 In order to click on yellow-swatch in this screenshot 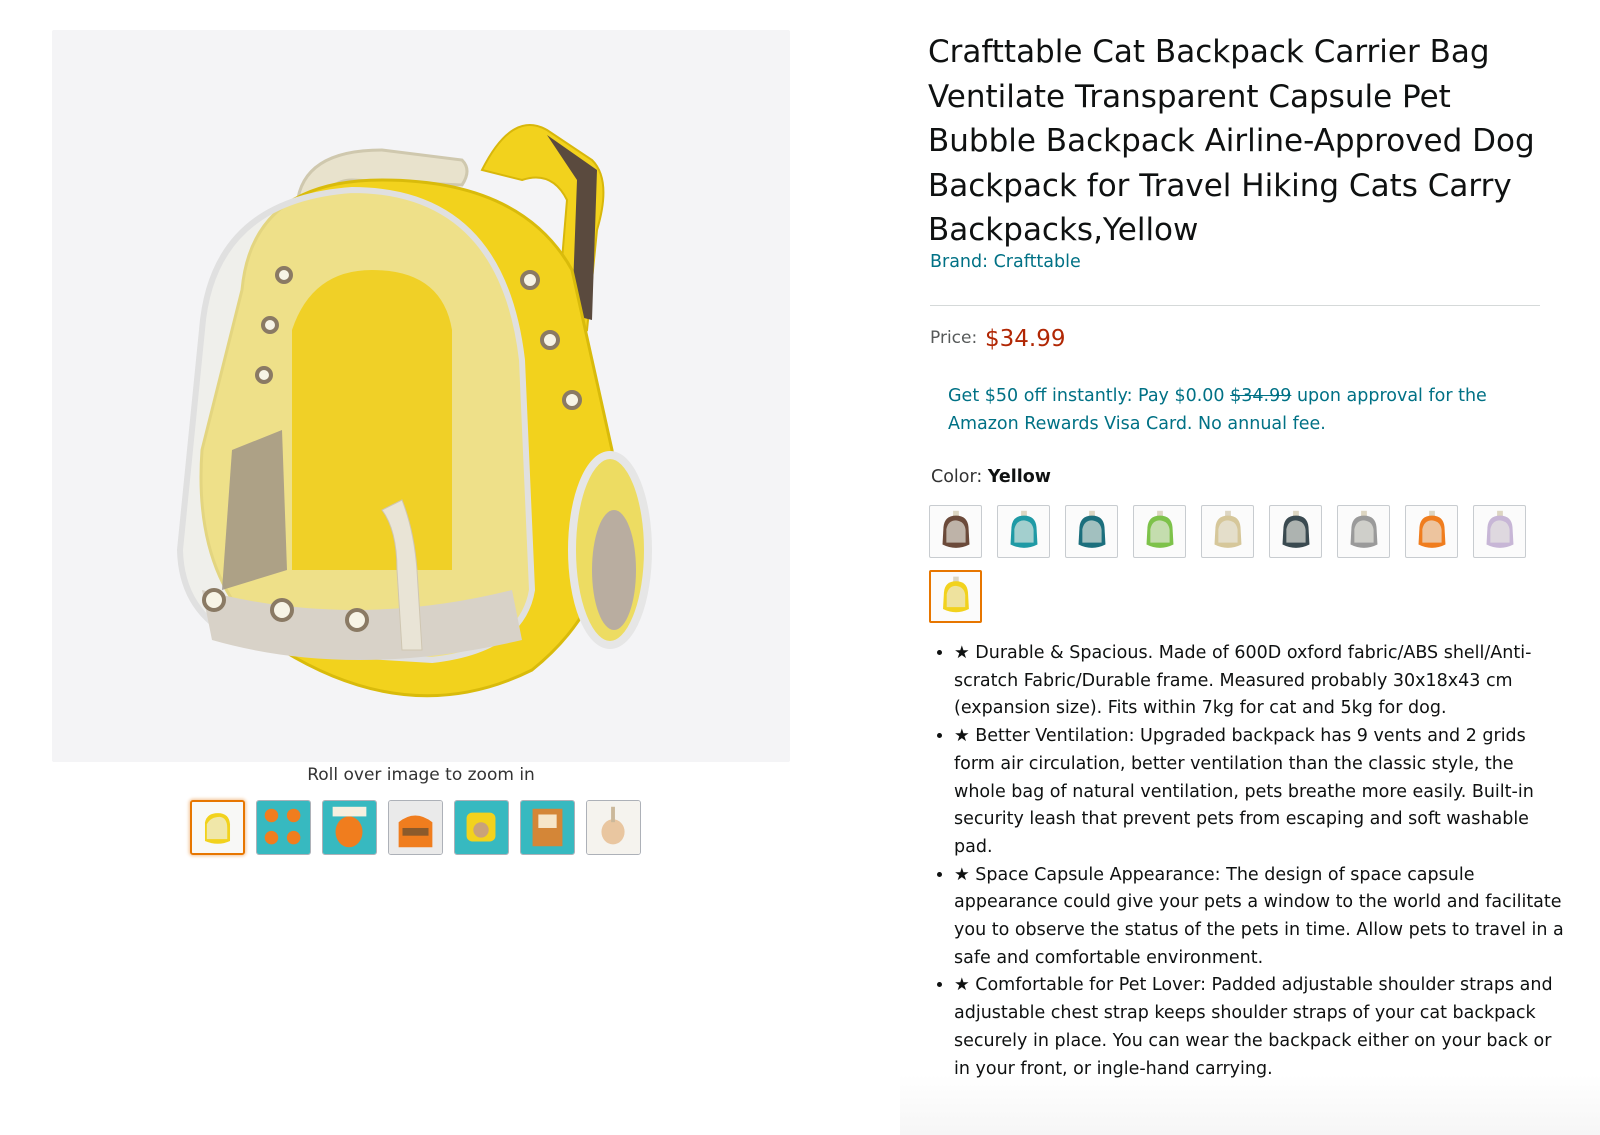, I will do `click(955, 596)`.